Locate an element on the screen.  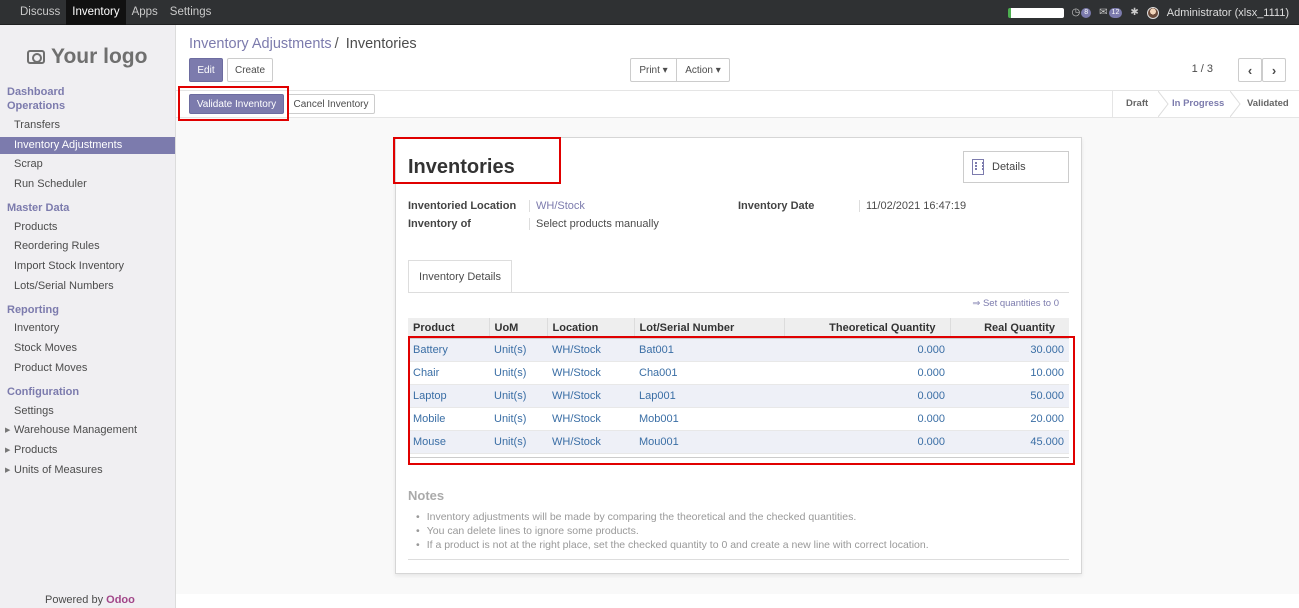
odoo-link: Odoo is located at coordinates (120, 600).